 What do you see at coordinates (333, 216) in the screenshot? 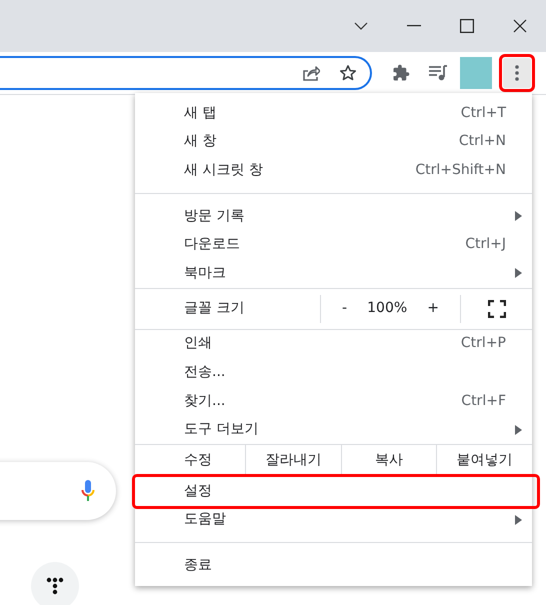
I see `menu-item: 방문 기록` at bounding box center [333, 216].